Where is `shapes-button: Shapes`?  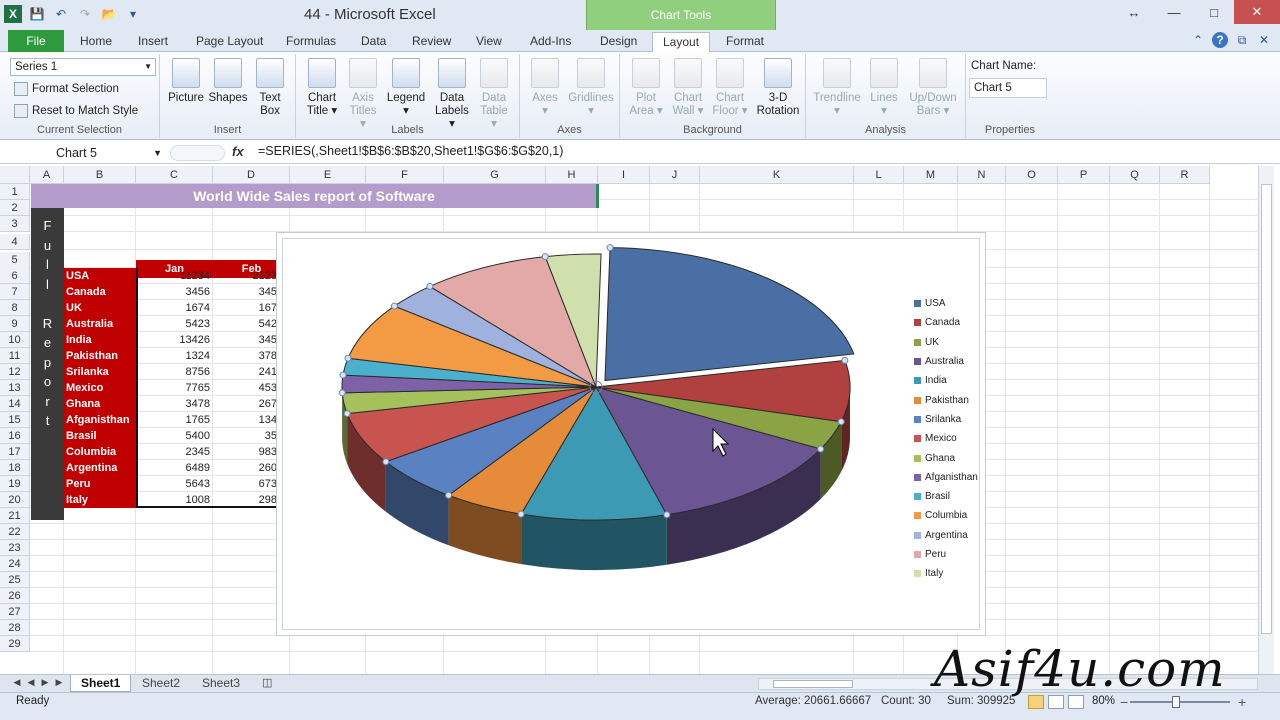 shapes-button: Shapes is located at coordinates (228, 81).